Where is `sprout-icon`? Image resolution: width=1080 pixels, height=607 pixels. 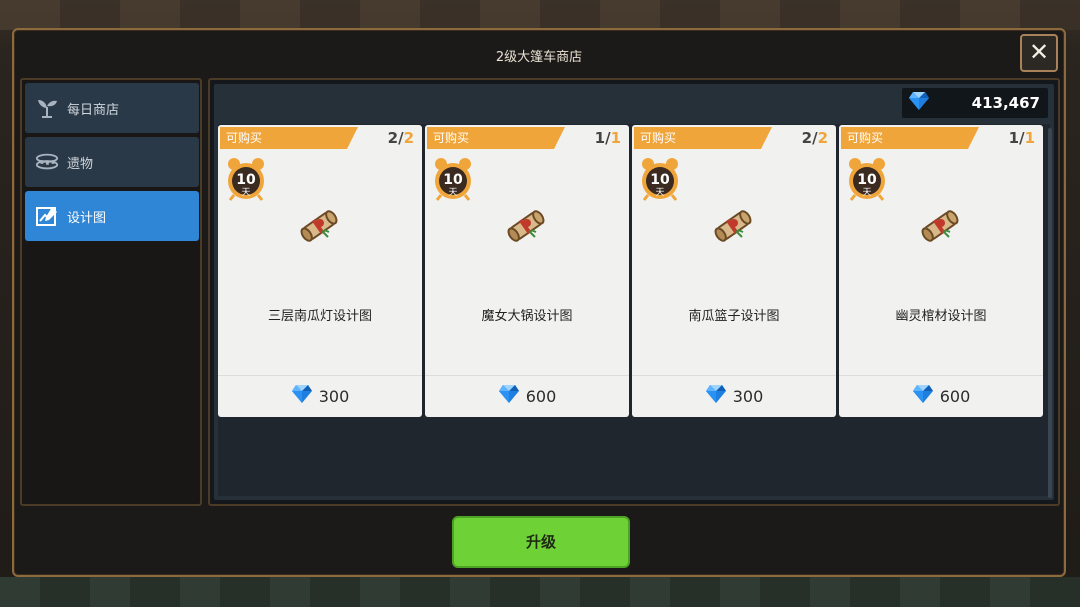
sprout-icon is located at coordinates (47, 108).